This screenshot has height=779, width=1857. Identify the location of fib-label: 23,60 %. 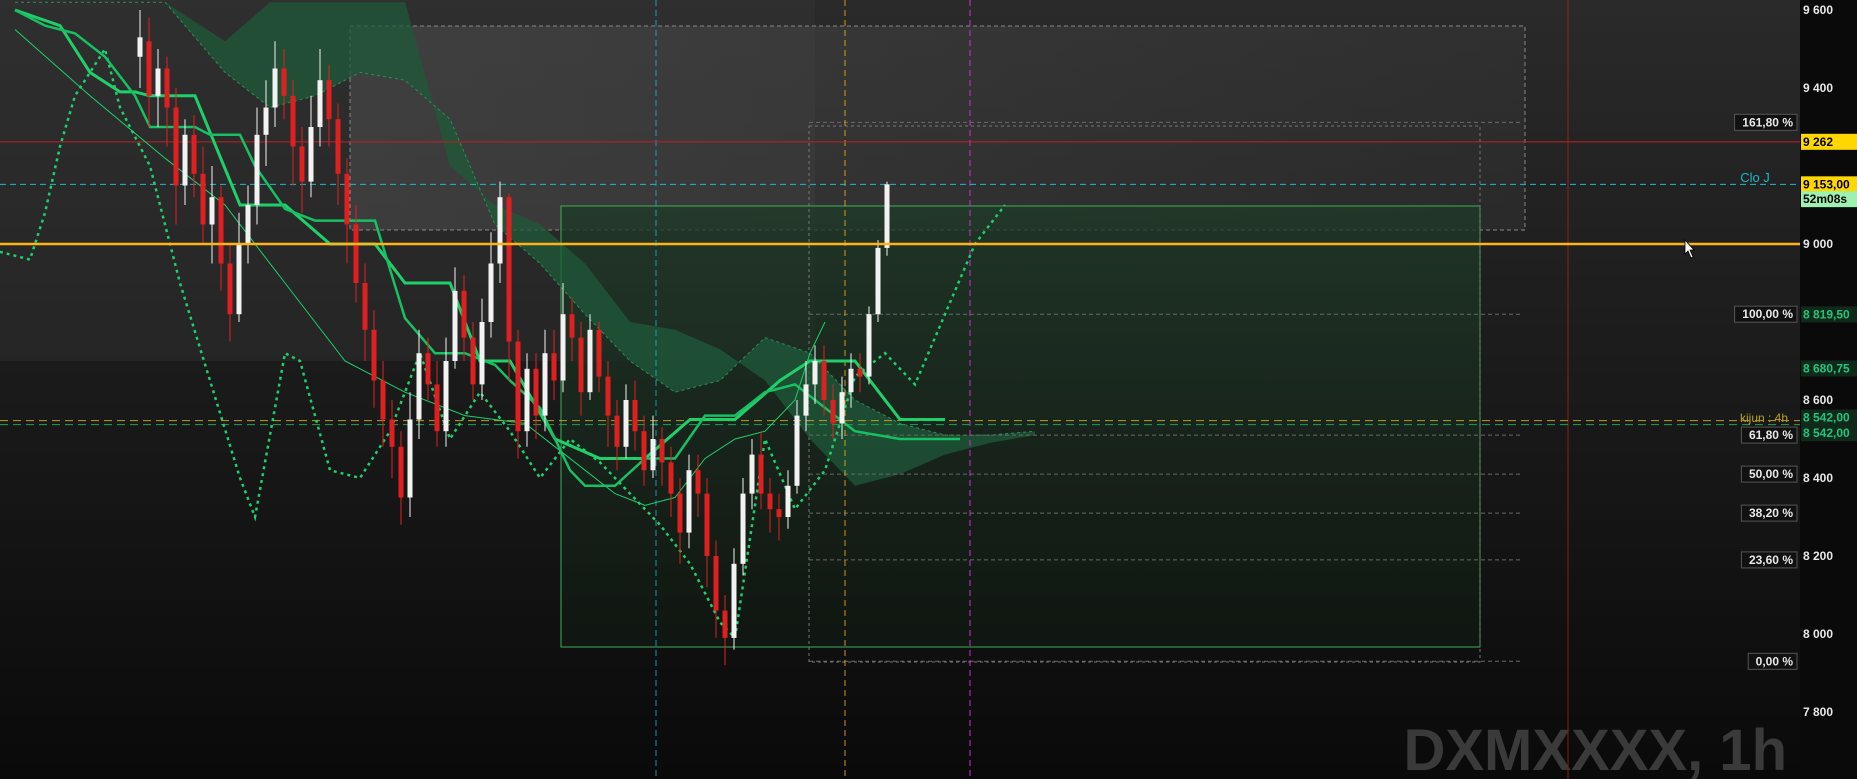
(1771, 560).